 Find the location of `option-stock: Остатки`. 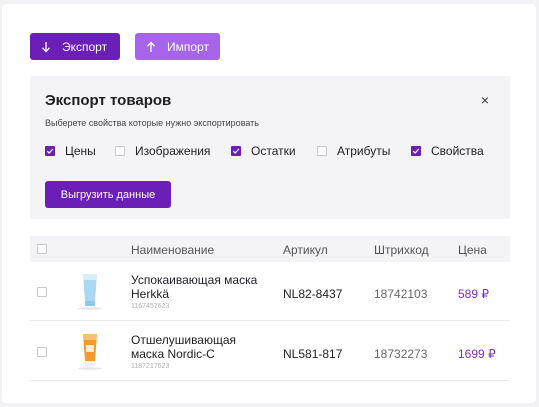

option-stock: Остатки is located at coordinates (274, 151).